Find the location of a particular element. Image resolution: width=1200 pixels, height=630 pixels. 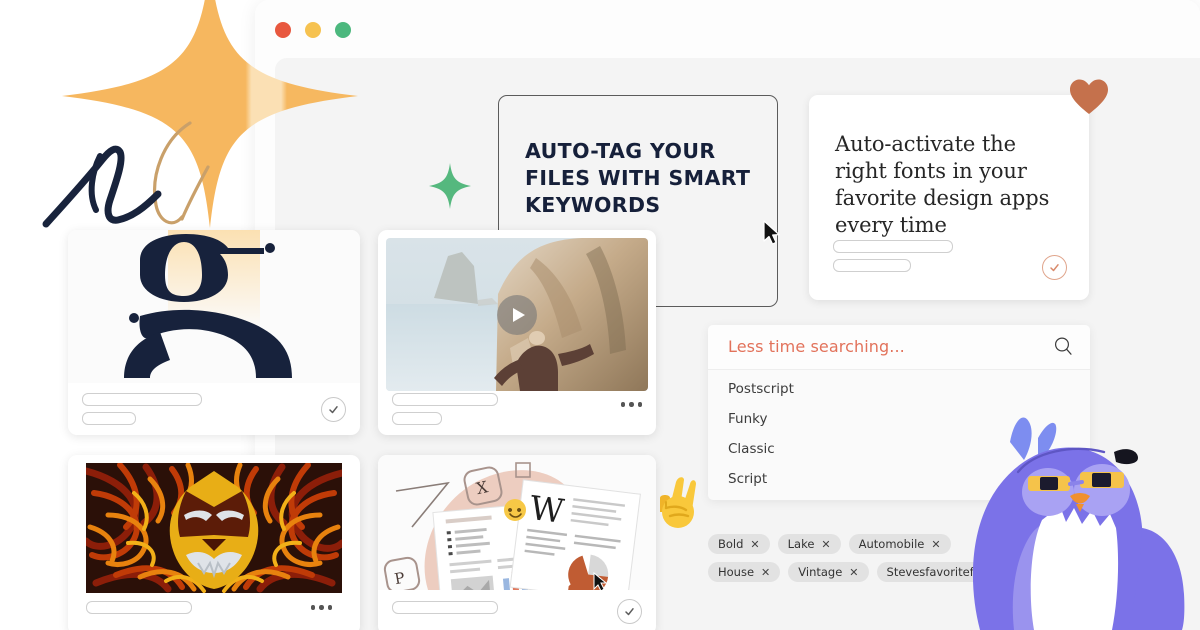

tag-chip: House ✕ is located at coordinates (744, 572).